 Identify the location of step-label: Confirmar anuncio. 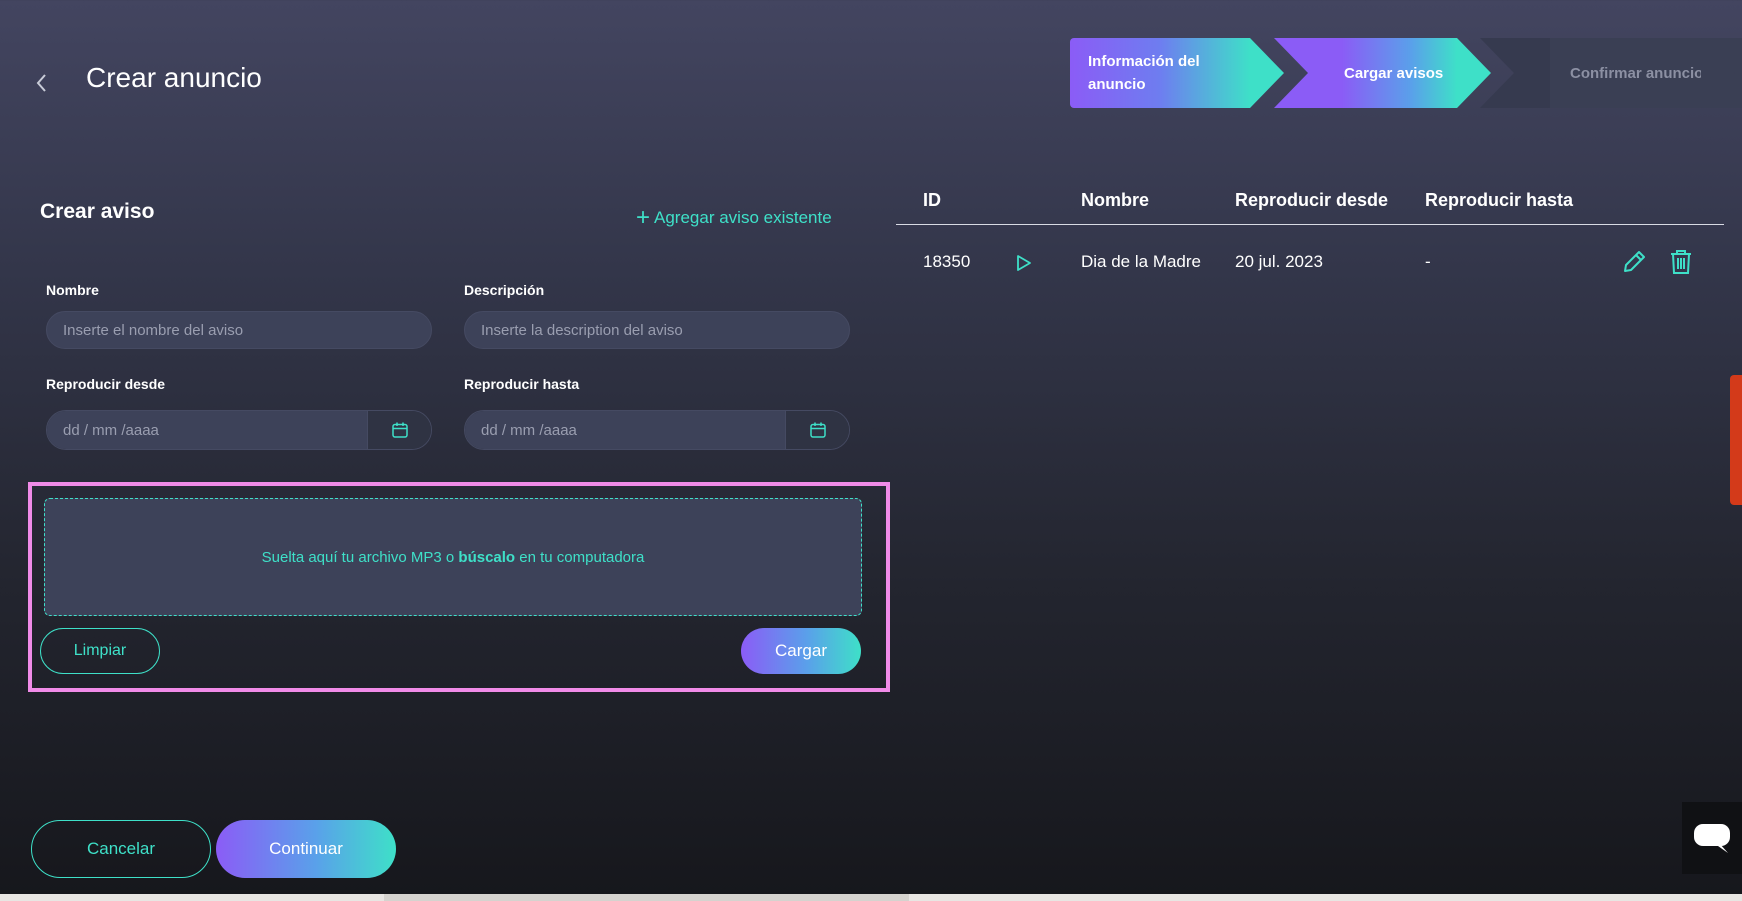
(1637, 73).